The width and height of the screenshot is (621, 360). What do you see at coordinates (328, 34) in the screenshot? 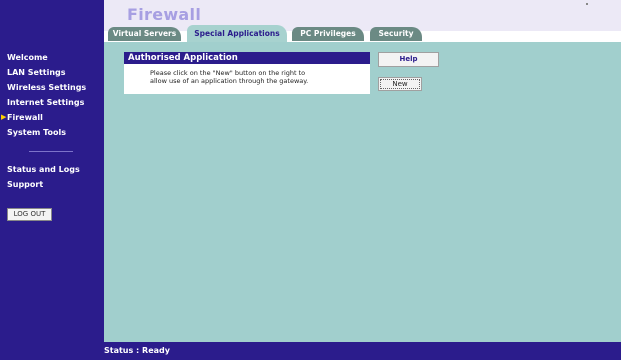
I see `tab-pc-privileges: PC Privileges` at bounding box center [328, 34].